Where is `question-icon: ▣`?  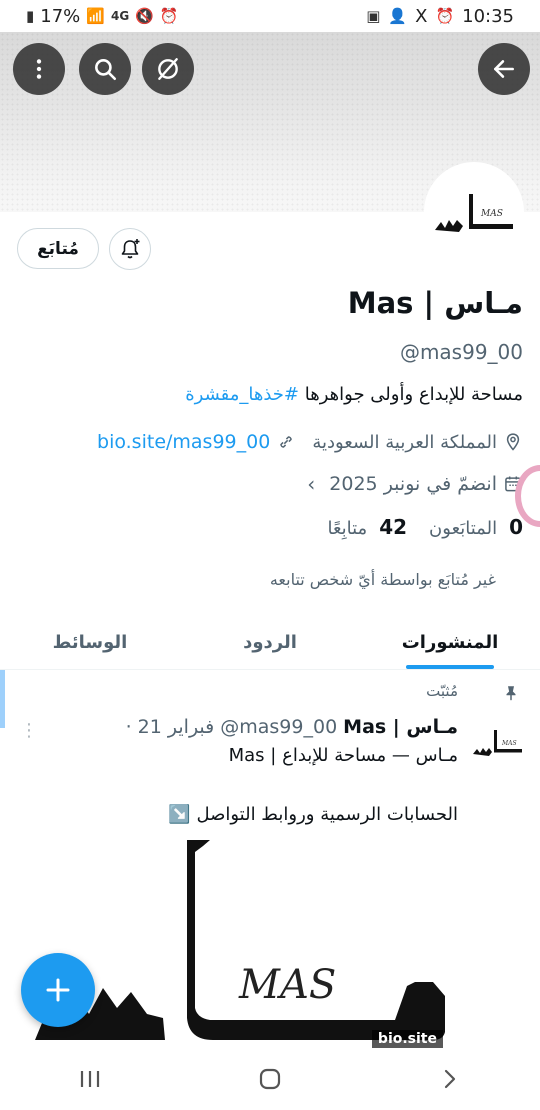
question-icon: ▣ is located at coordinates (373, 16).